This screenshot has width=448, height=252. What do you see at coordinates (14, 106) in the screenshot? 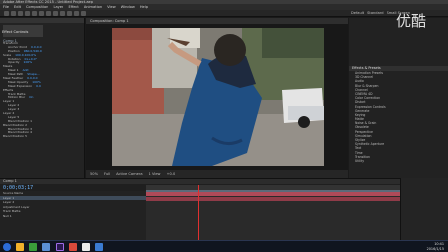
I see `tree-row-label: Layer 2` at bounding box center [14, 106].